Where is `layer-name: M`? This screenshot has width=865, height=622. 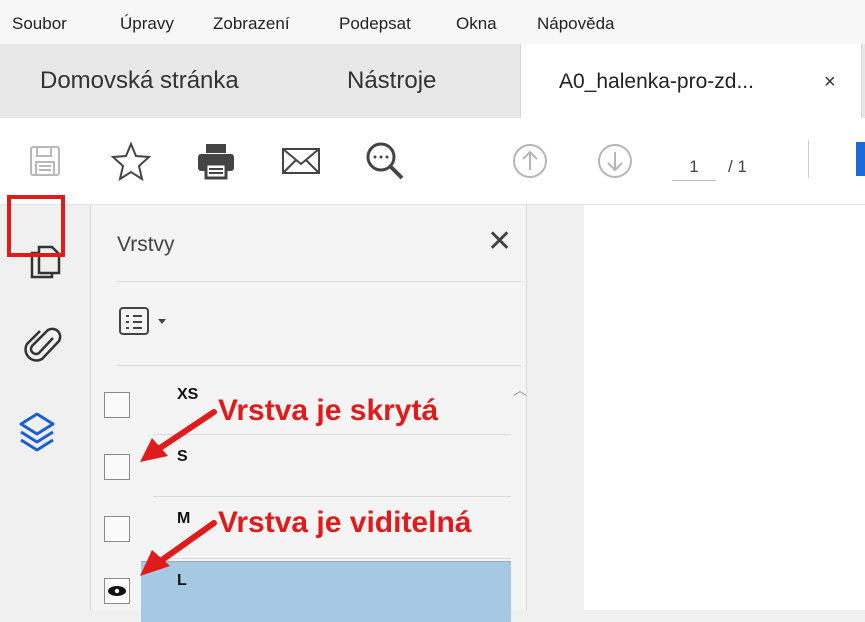
layer-name: M is located at coordinates (184, 518).